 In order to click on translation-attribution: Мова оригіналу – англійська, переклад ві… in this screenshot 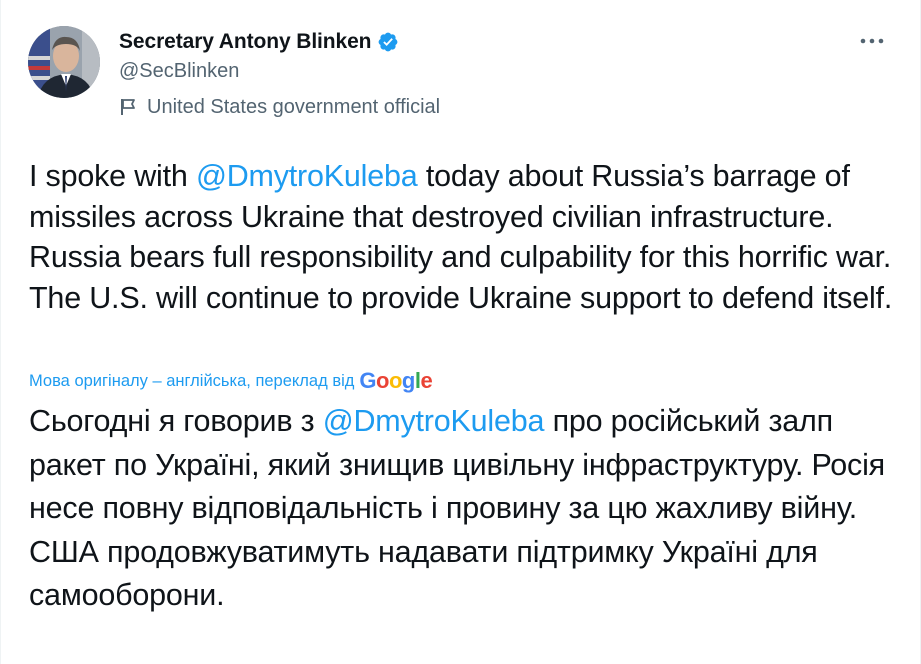, I will do `click(231, 381)`.